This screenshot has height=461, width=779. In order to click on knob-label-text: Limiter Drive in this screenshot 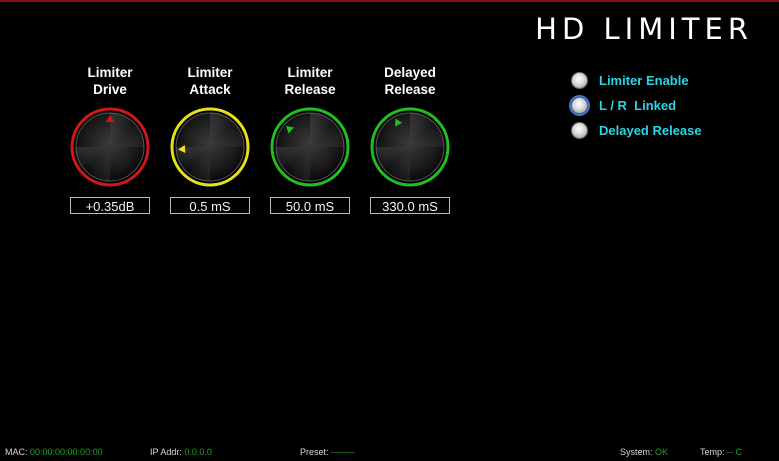, I will do `click(110, 81)`.